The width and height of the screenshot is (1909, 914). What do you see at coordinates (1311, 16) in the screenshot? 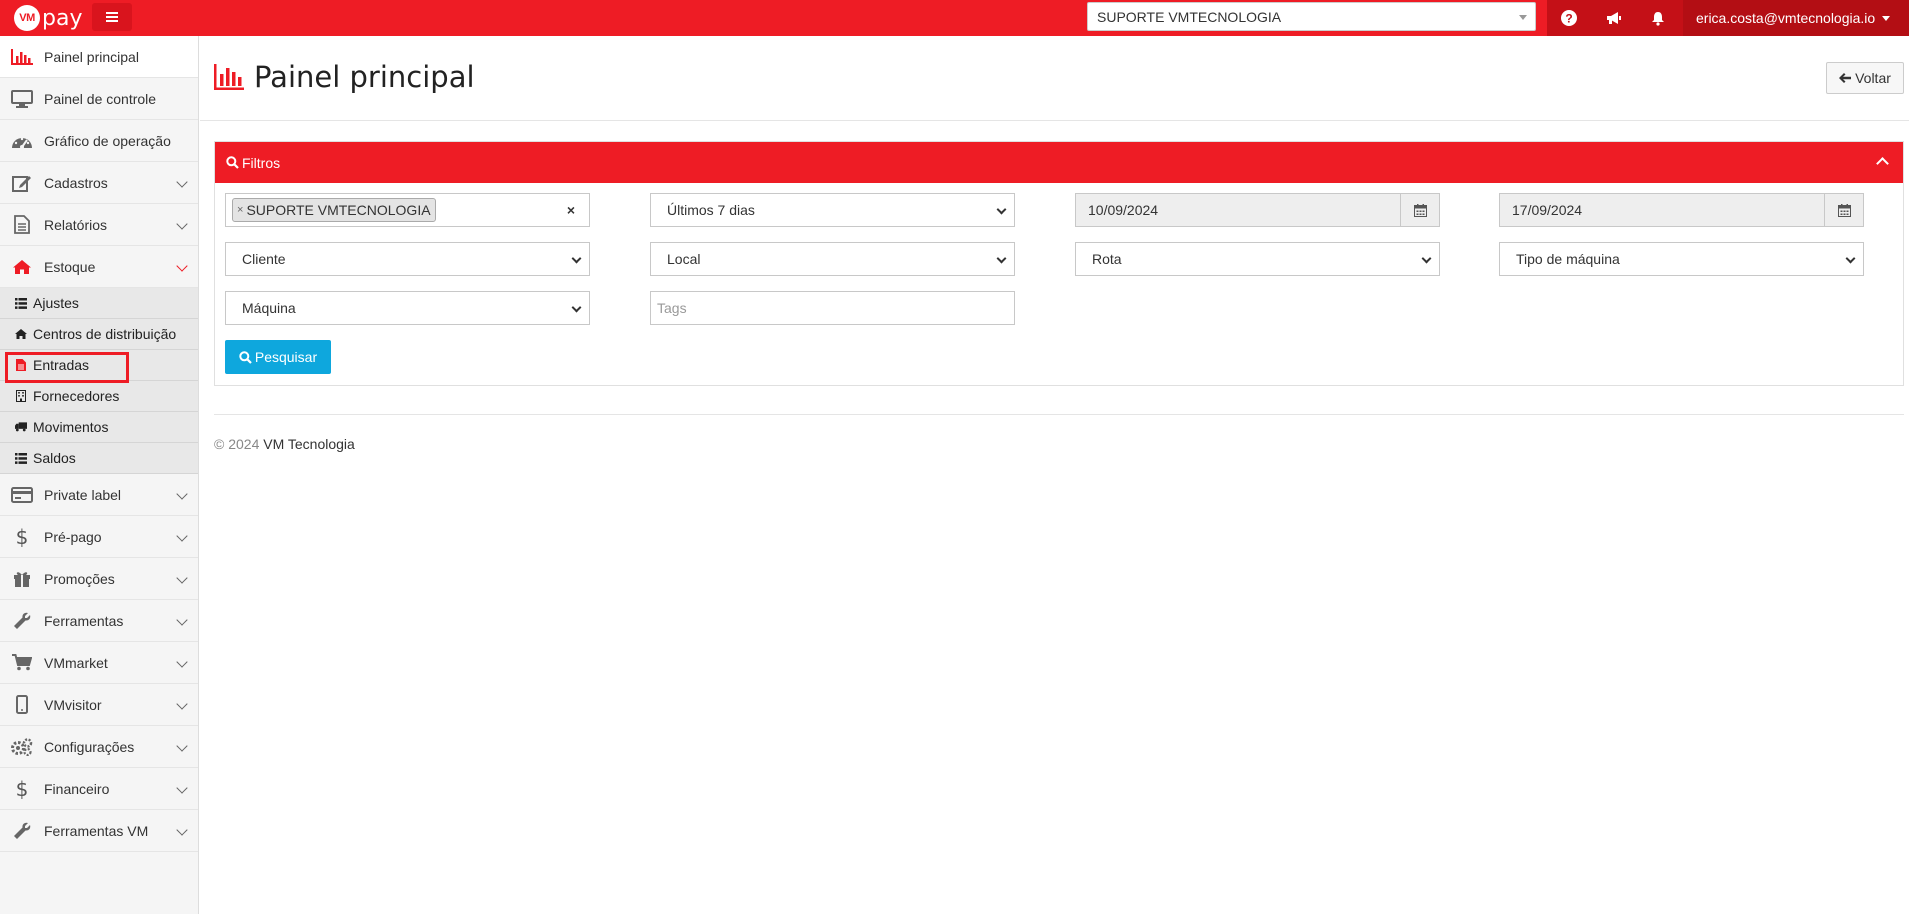
I see `company-select: SUPORTE VMTECNOLOGIA` at bounding box center [1311, 16].